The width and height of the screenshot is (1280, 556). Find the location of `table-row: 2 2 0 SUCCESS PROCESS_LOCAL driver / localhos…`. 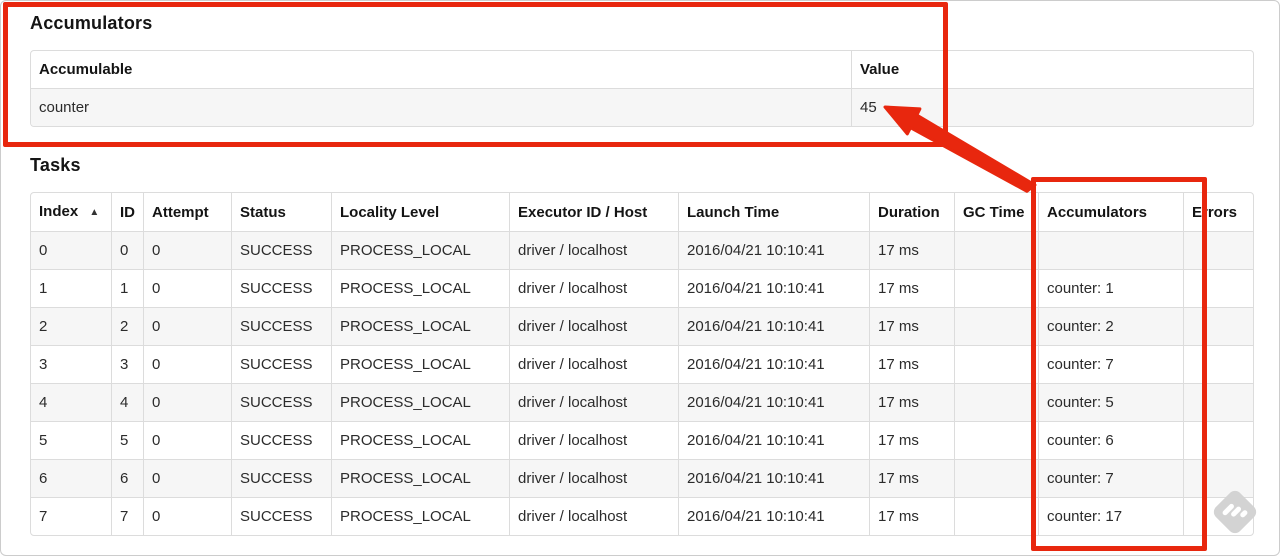

table-row: 2 2 0 SUCCESS PROCESS_LOCAL driver / localhos… is located at coordinates (642, 326).